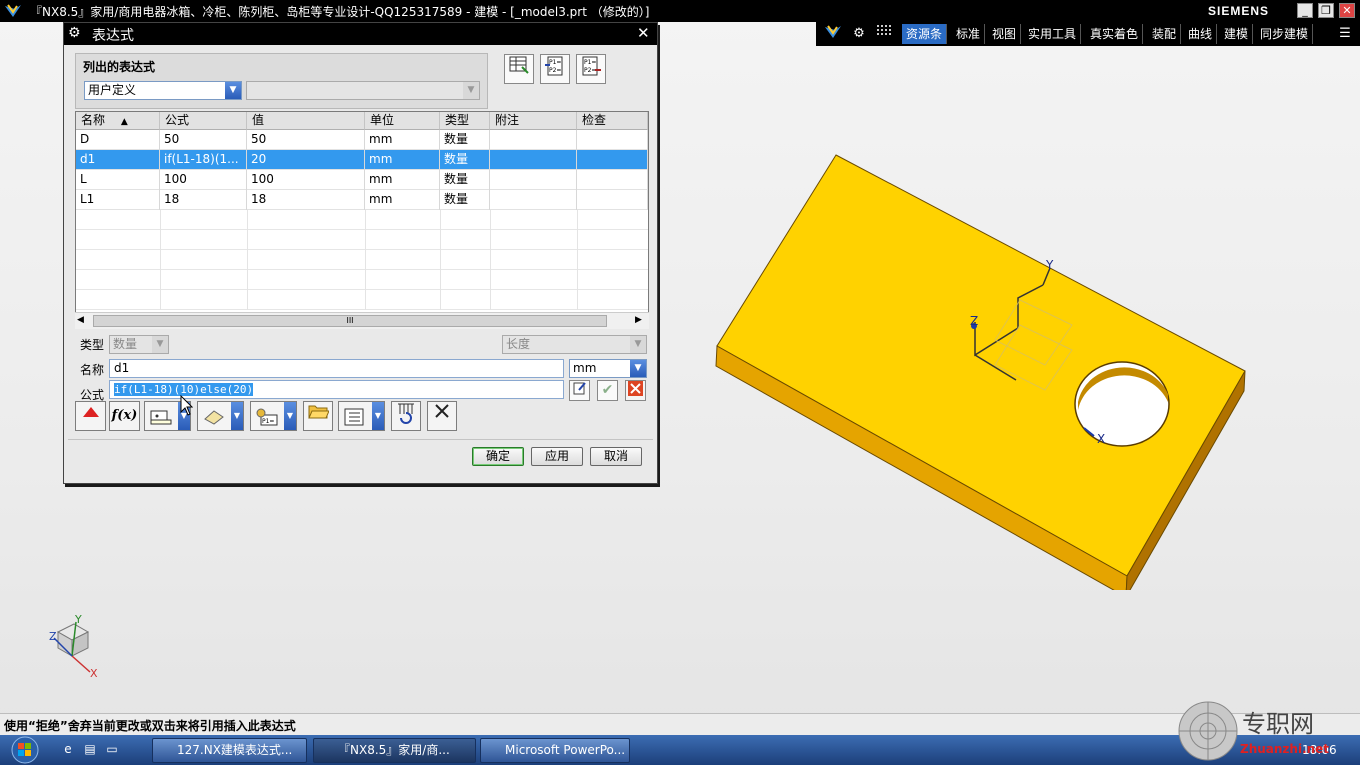 The width and height of the screenshot is (1360, 765). Describe the element at coordinates (635, 390) in the screenshot. I see `reject-edit-icon` at that location.